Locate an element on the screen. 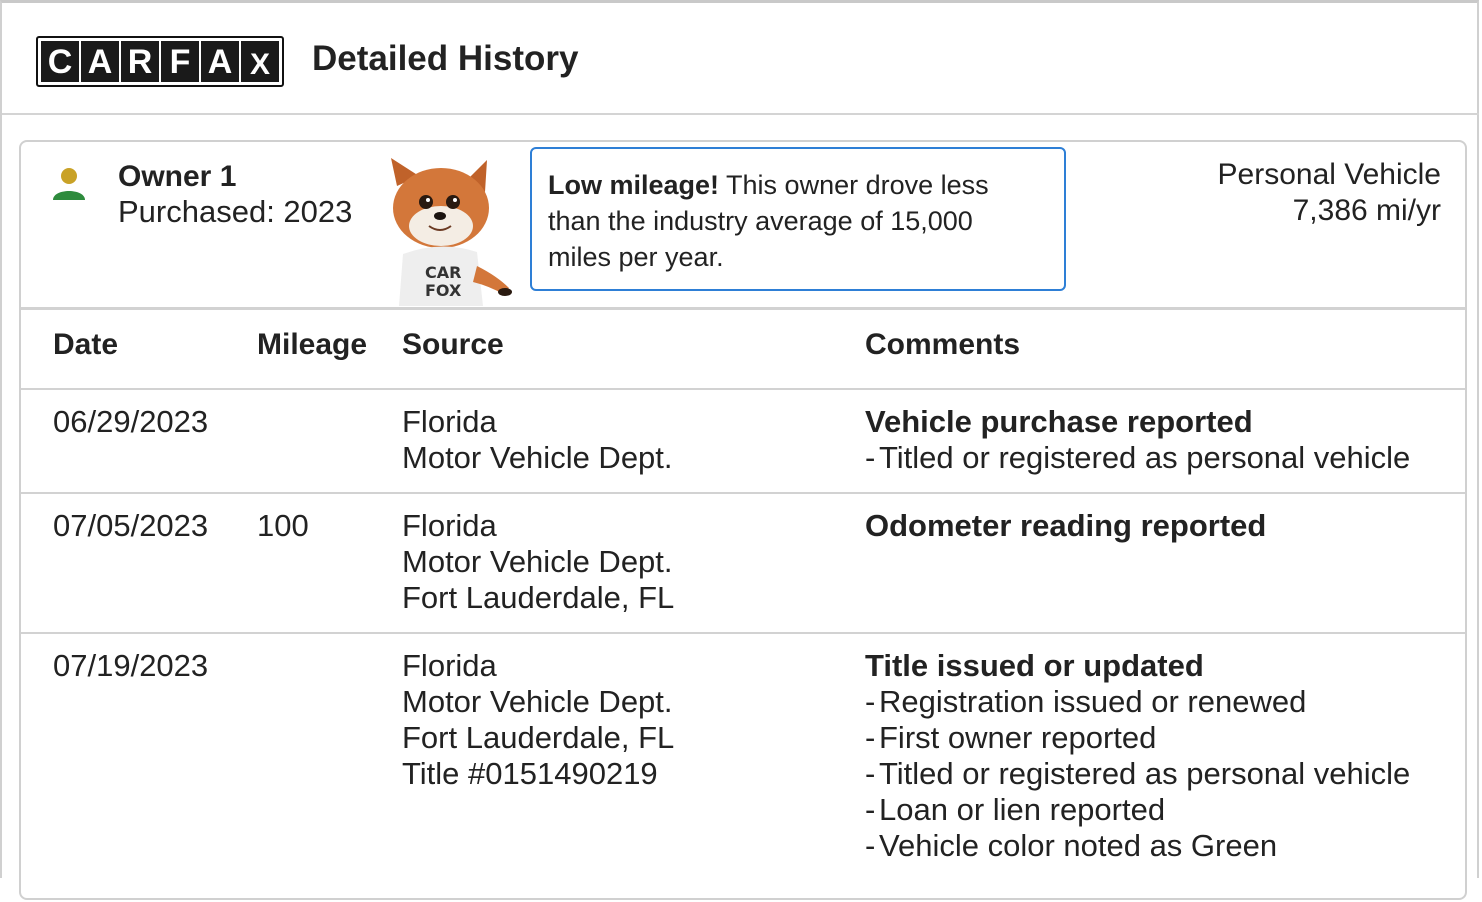 This screenshot has width=1482, height=902. comment-title: Vehicle purchase reported is located at coordinates (1059, 421).